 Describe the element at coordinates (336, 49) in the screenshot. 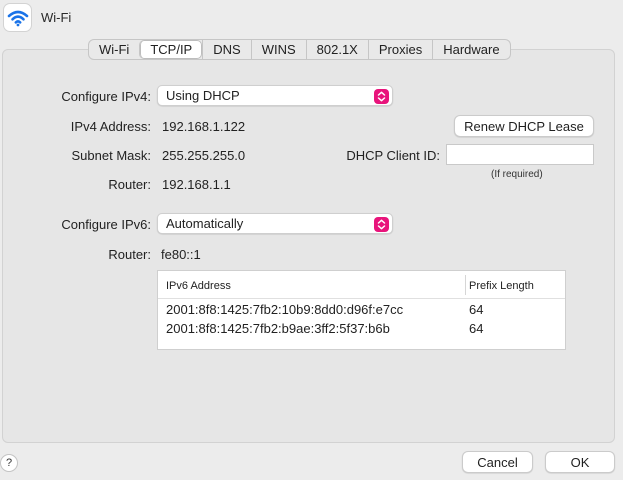

I see `tab-802-1x: 802.1X` at that location.